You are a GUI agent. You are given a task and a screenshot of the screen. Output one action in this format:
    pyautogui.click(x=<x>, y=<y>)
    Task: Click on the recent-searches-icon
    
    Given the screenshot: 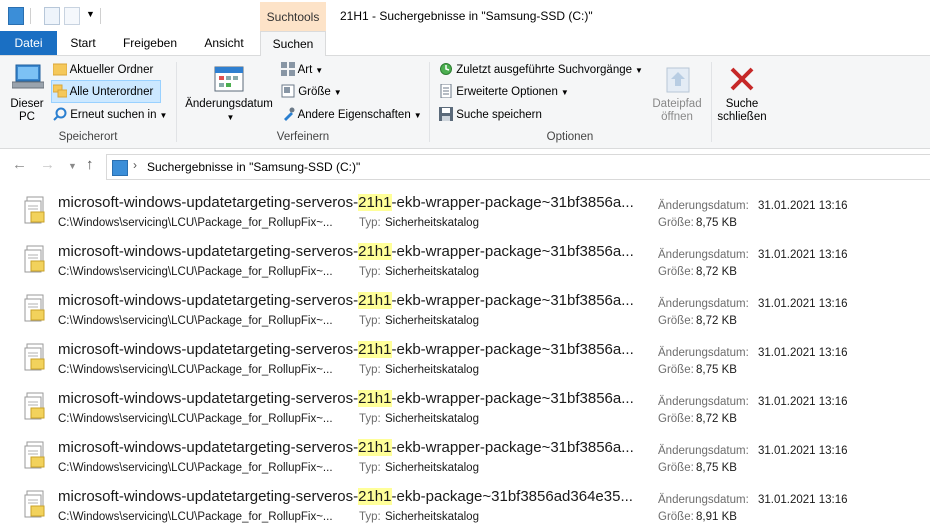 What is the action you would take?
    pyautogui.click(x=446, y=69)
    